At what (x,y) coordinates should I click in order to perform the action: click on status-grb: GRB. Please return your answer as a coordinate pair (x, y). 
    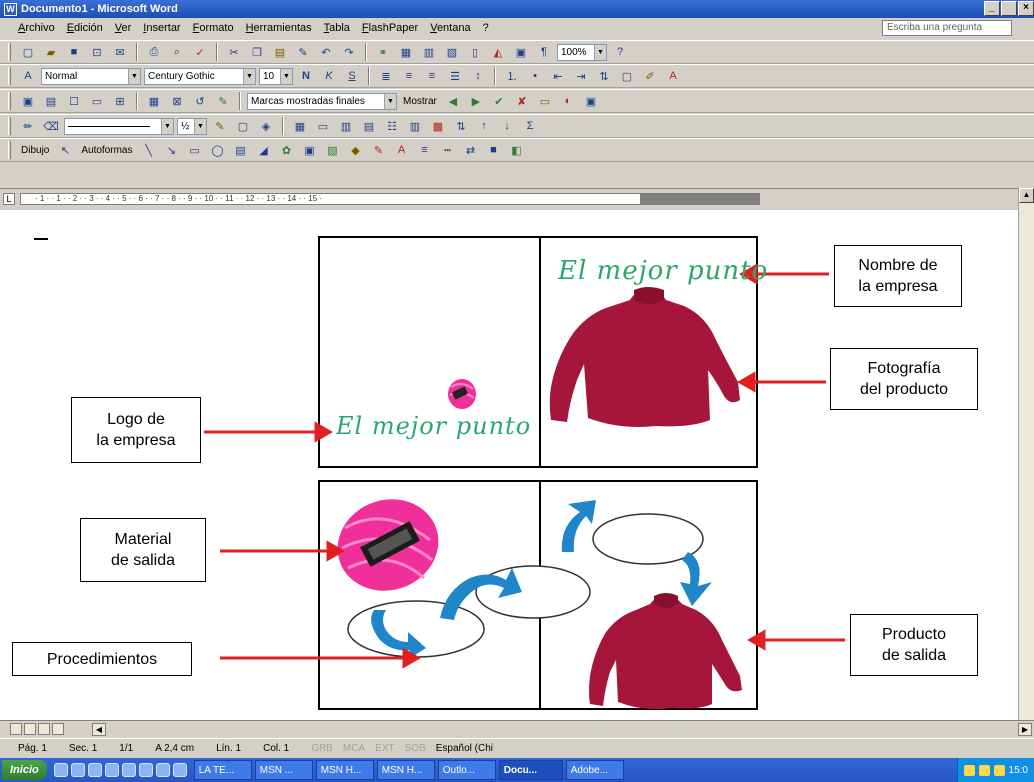
    Looking at the image, I should click on (322, 748).